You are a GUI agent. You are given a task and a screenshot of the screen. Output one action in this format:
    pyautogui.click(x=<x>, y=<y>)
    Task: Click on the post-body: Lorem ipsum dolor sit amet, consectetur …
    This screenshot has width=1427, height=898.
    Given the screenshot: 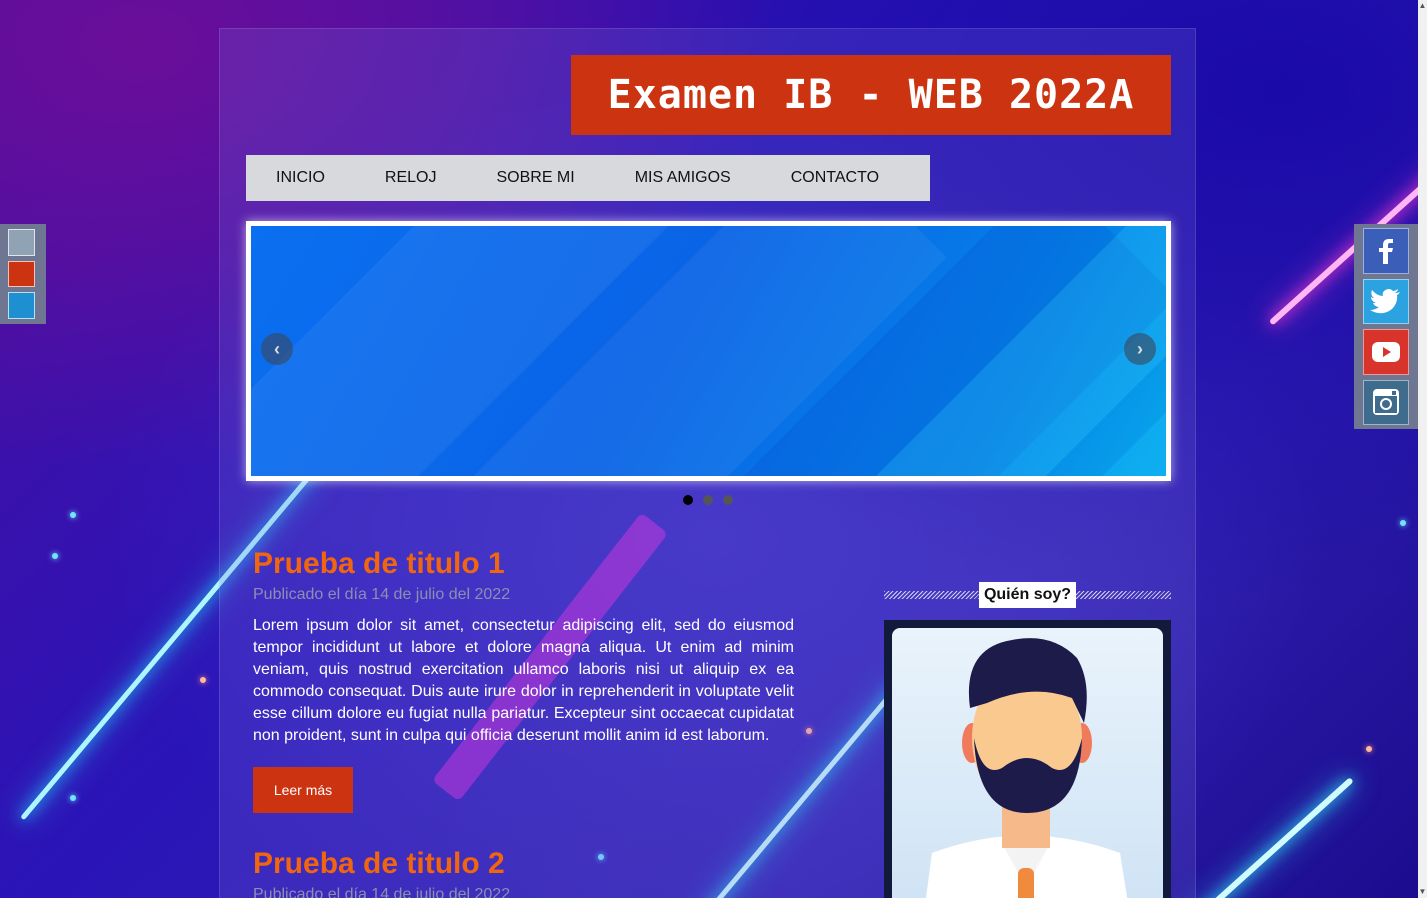 What is the action you would take?
    pyautogui.click(x=523, y=680)
    